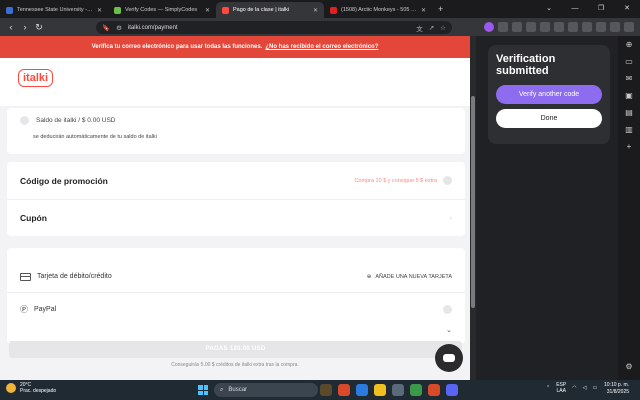 This screenshot has height=400, width=640. What do you see at coordinates (526, 65) in the screenshot?
I see `popup-title: Verification submitted` at bounding box center [526, 65].